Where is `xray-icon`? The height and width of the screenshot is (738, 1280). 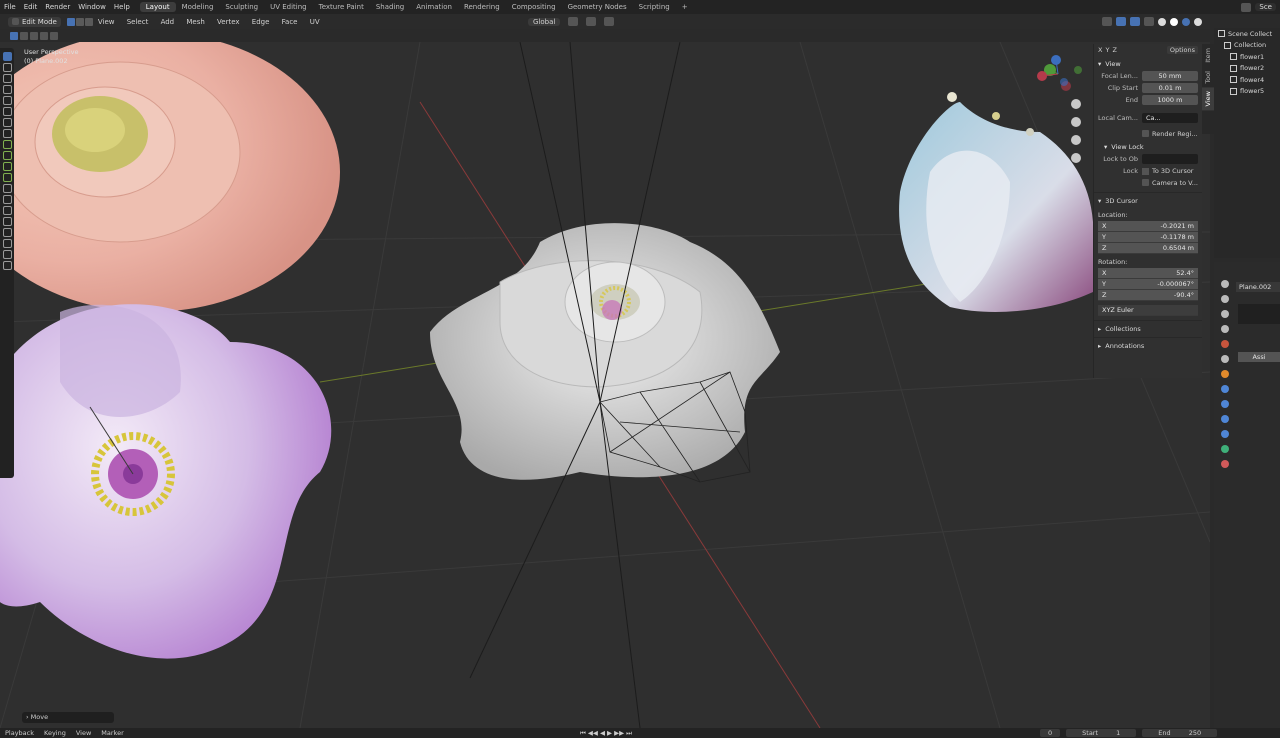 xray-icon is located at coordinates (1149, 21).